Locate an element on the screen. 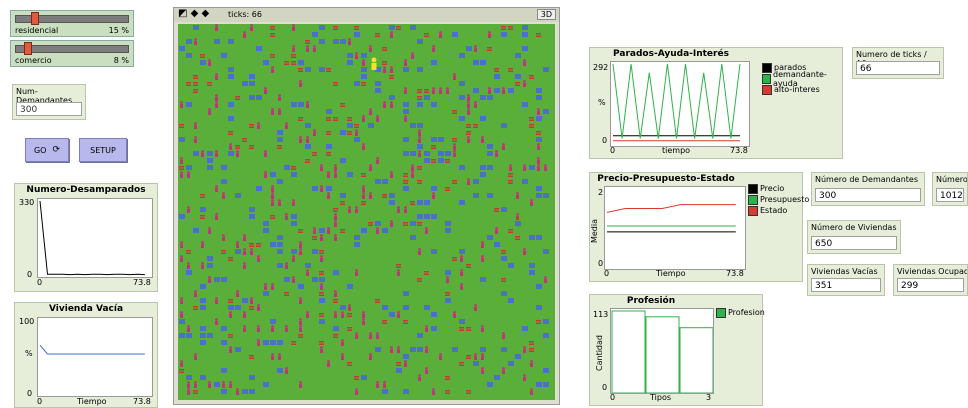  monitor-label: Número is located at coordinates (952, 179).